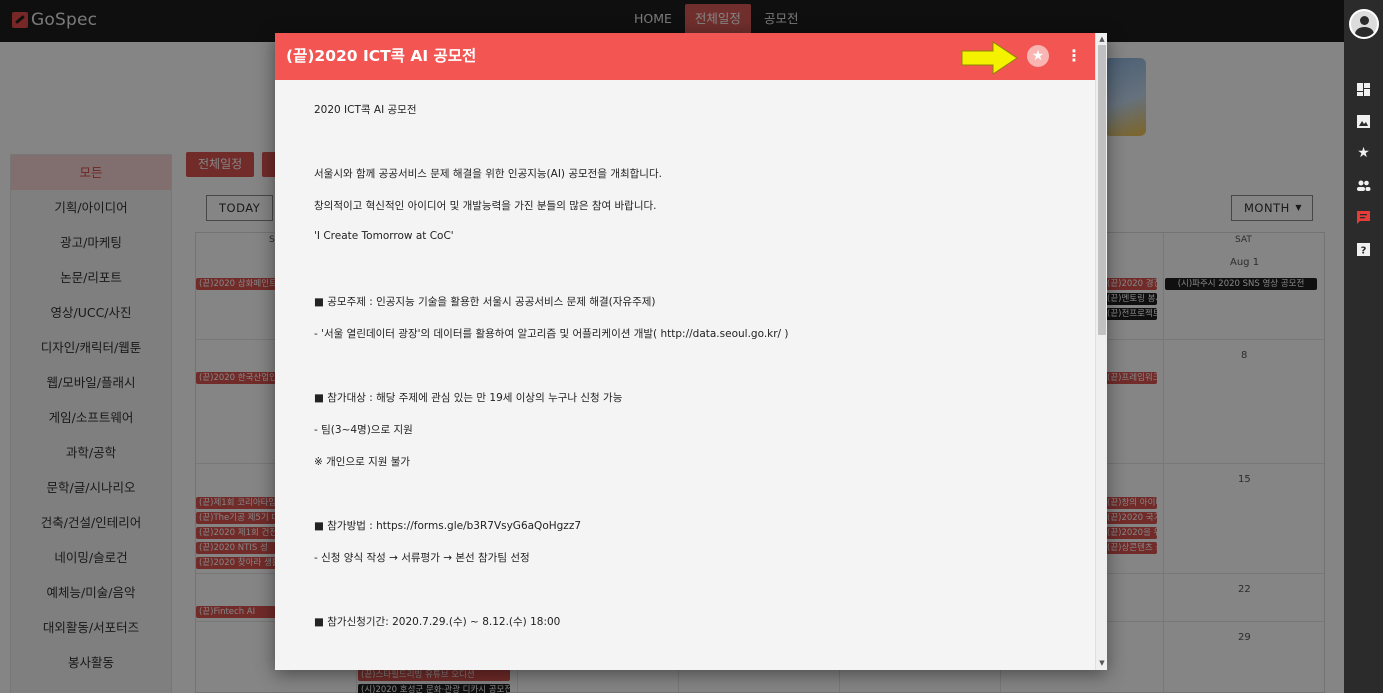  Describe the element at coordinates (422, 558) in the screenshot. I see `body-paragraph: - 신청 양식 작성 → 서류평가 → 본선 참가팀 선정` at that location.